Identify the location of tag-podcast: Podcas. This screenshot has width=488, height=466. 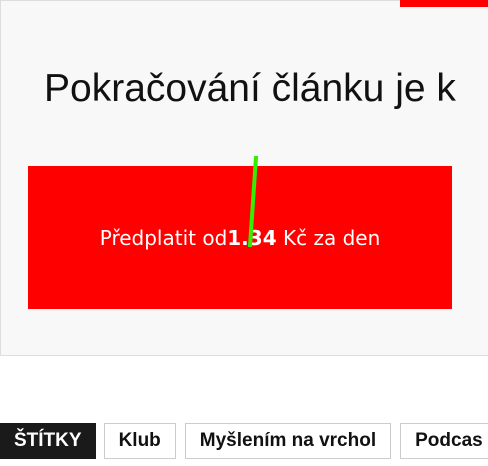
(444, 441).